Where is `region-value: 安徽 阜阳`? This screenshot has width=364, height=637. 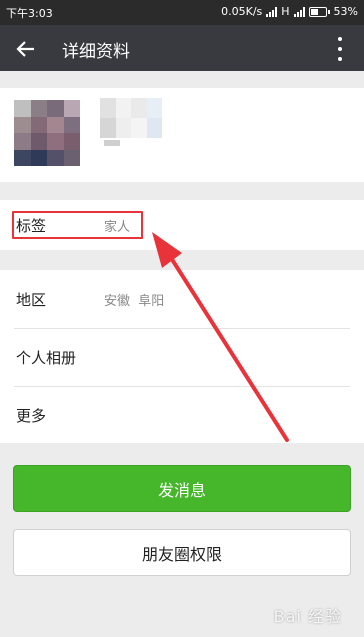
region-value: 安徽 阜阳 is located at coordinates (134, 301).